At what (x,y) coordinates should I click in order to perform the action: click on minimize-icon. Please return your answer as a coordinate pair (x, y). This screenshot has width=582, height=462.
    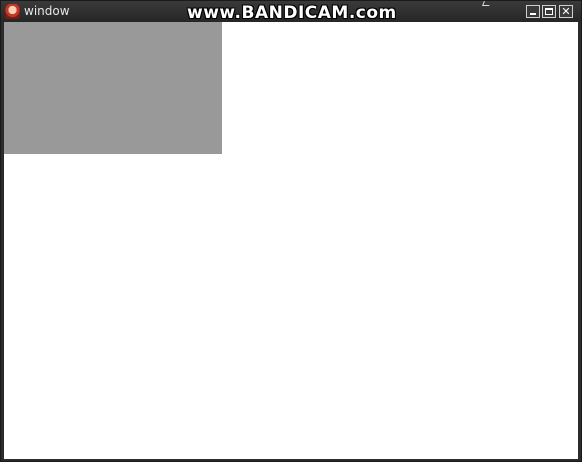
    Looking at the image, I should click on (533, 14).